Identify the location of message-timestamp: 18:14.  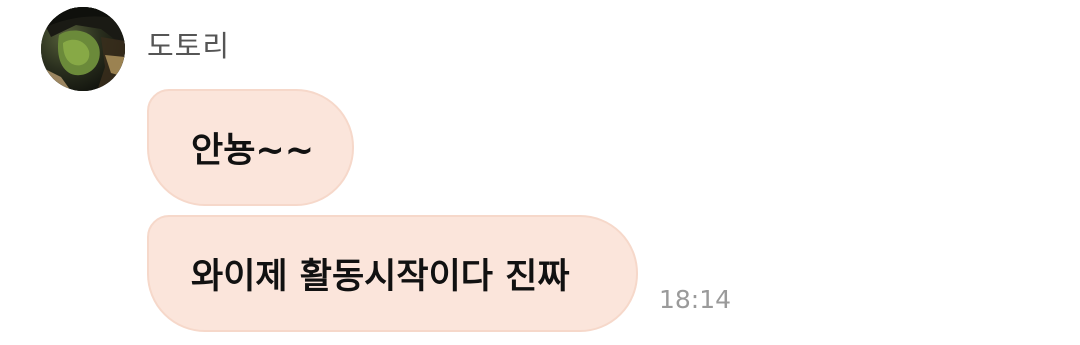
(695, 299).